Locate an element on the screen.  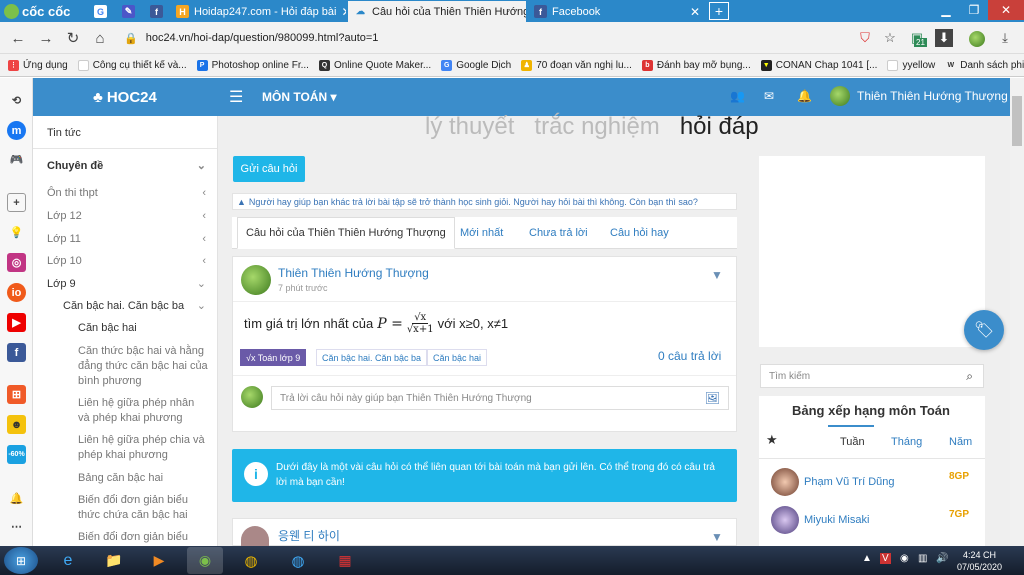
tab-newest: Mới nhất is located at coordinates (481, 233).